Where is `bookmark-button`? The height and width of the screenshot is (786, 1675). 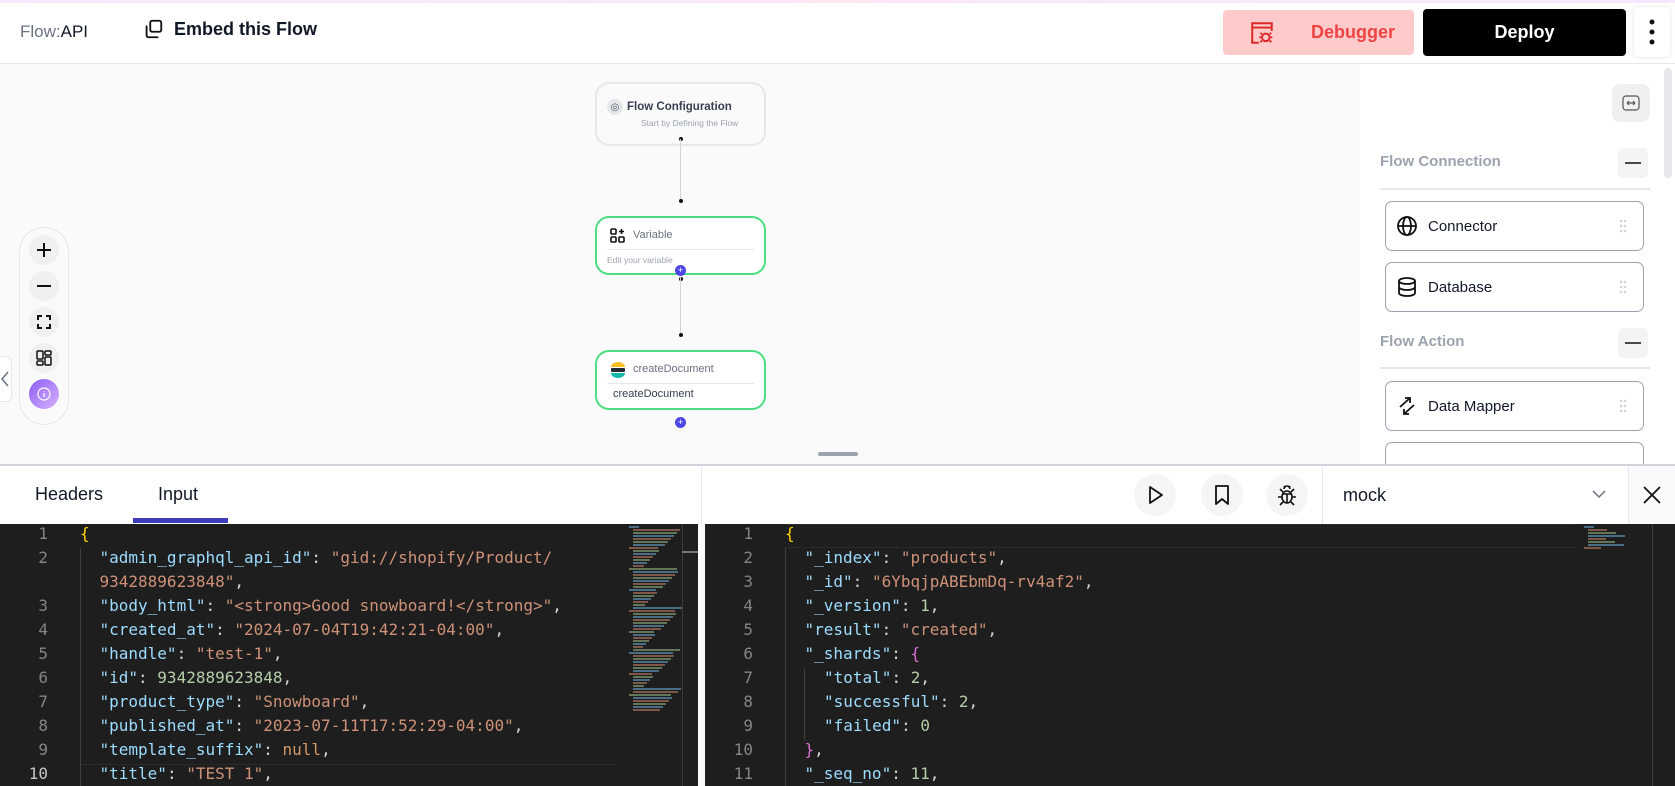 bookmark-button is located at coordinates (1222, 495).